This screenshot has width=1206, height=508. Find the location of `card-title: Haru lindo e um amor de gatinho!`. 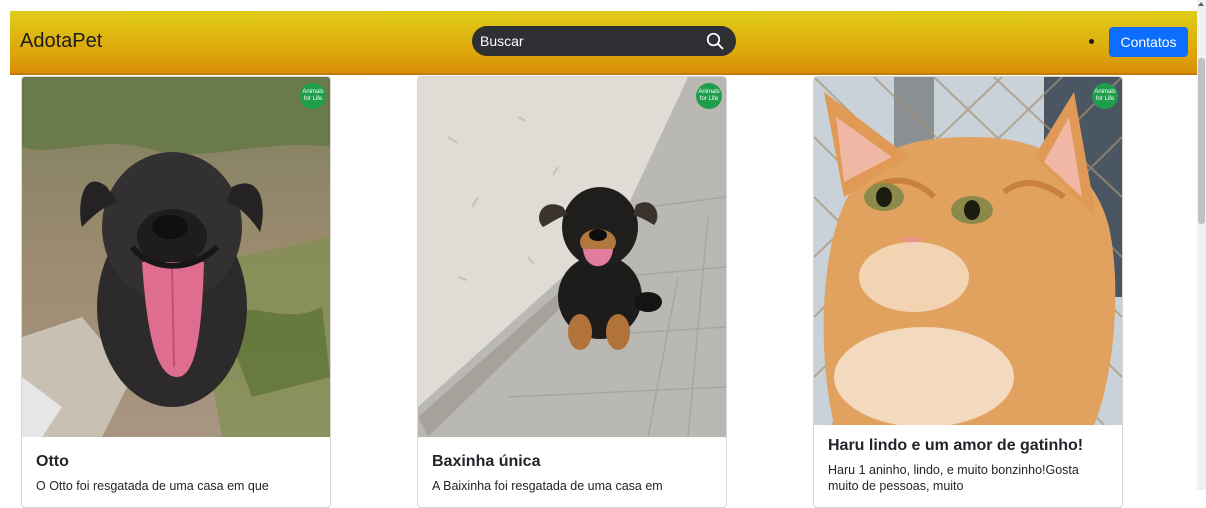

card-title: Haru lindo e um amor de gatinho! is located at coordinates (956, 445).